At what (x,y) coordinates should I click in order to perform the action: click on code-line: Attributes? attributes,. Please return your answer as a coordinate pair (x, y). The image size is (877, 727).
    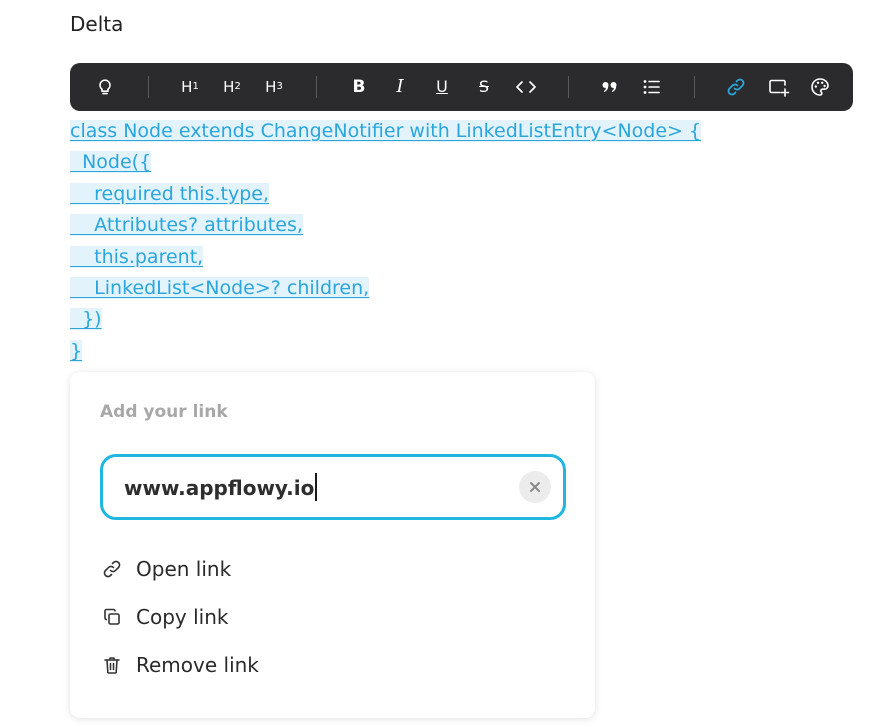
    Looking at the image, I should click on (385, 225).